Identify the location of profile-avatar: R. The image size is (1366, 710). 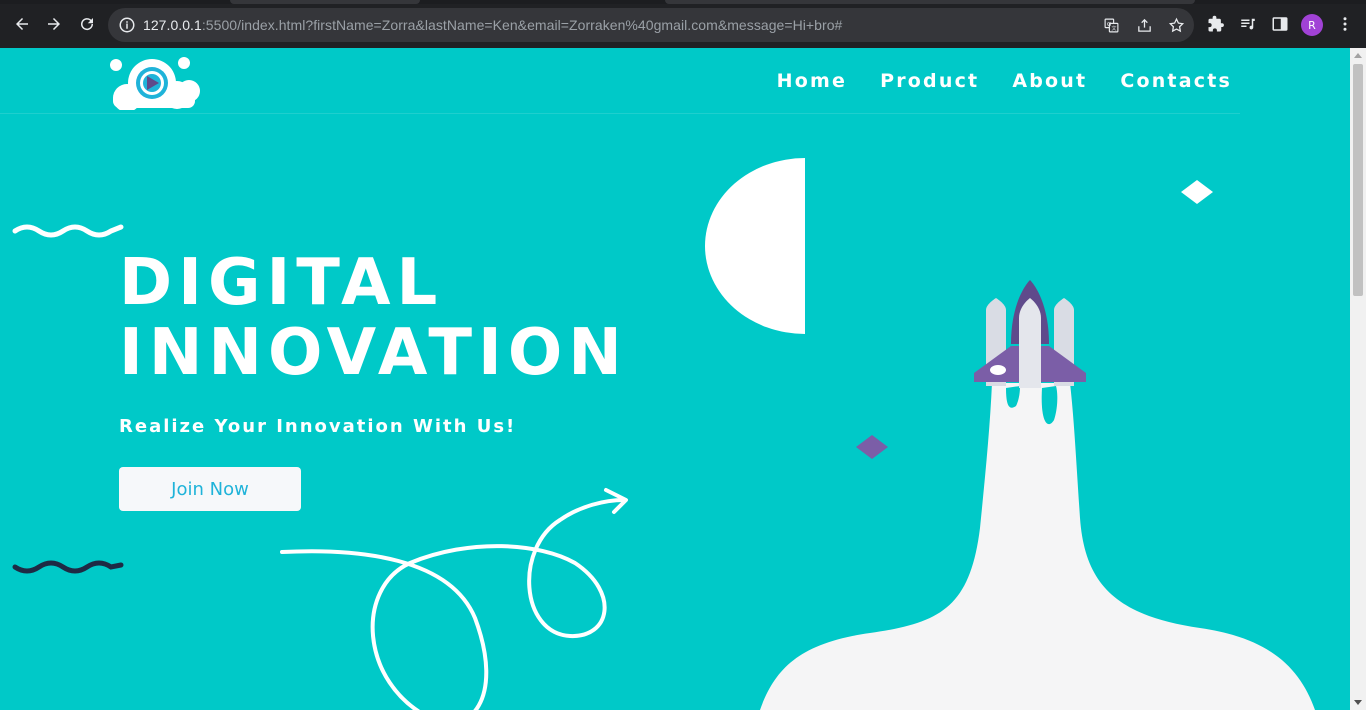
(1312, 25).